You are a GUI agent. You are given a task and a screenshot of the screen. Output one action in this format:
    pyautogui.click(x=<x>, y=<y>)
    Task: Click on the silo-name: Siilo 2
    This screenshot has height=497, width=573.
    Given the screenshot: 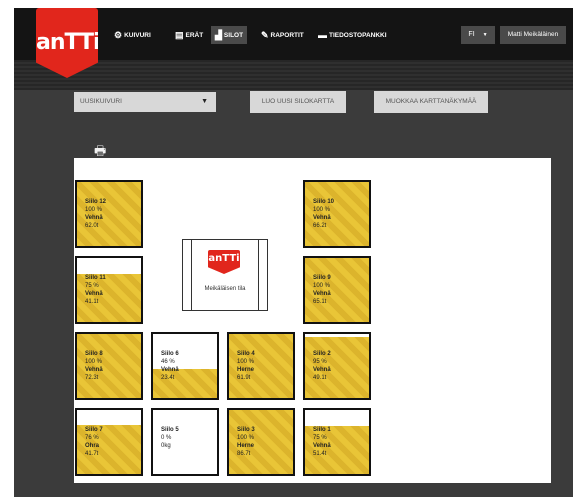 What is the action you would take?
    pyautogui.click(x=322, y=354)
    